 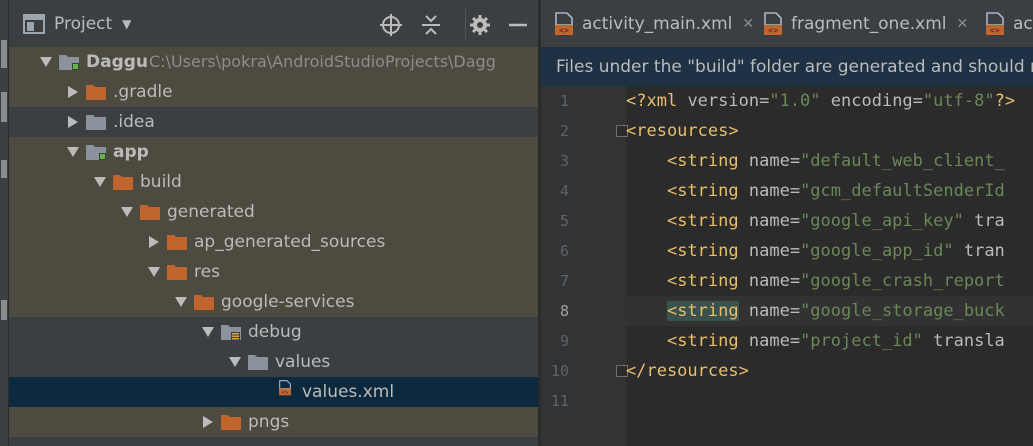 What do you see at coordinates (117, 62) in the screenshot?
I see `tree-item-label: Daggu` at bounding box center [117, 62].